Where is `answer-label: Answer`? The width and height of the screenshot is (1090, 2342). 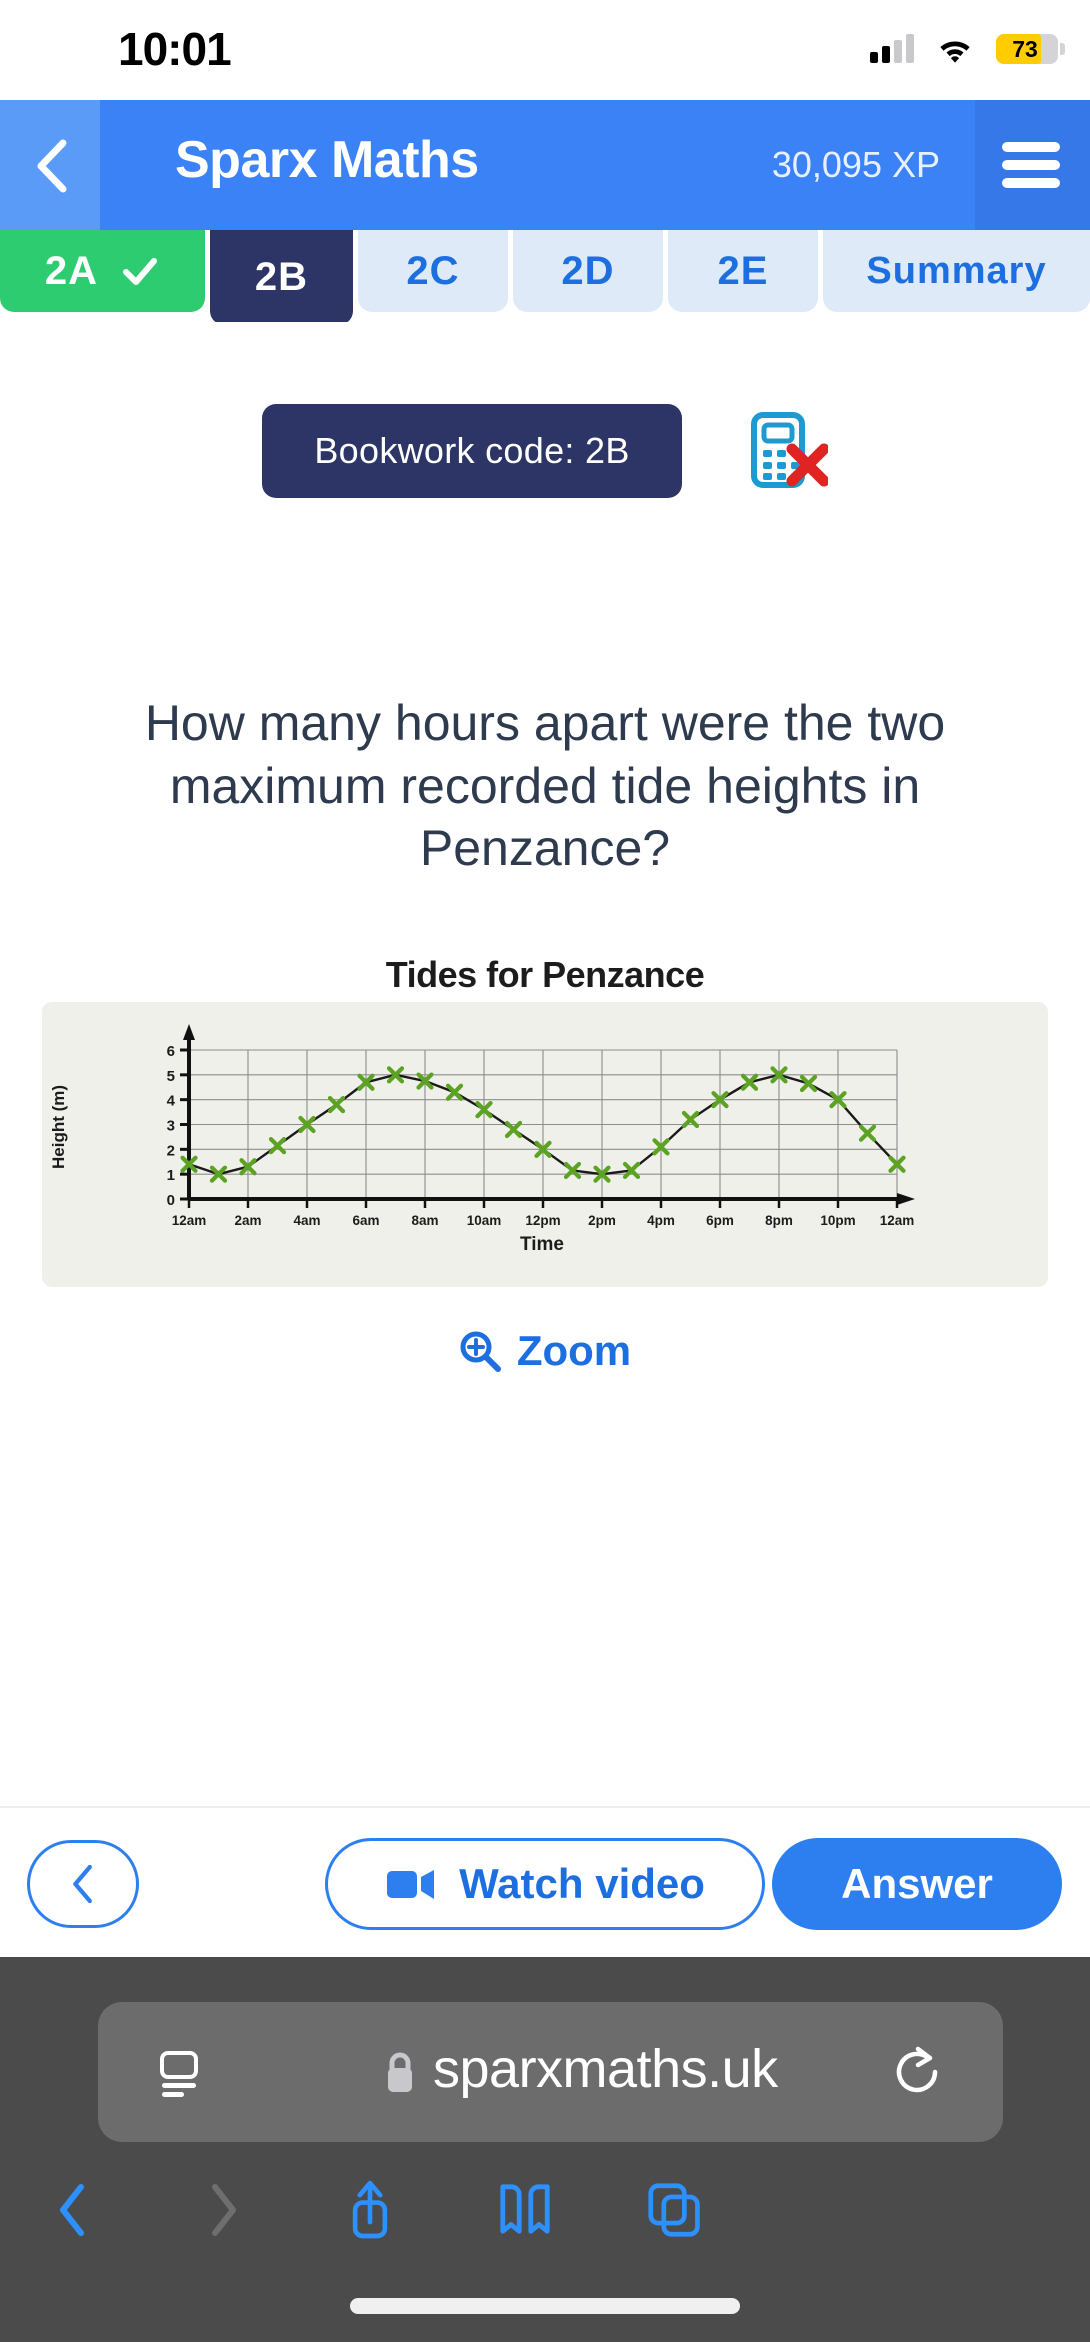
answer-label: Answer is located at coordinates (917, 1883).